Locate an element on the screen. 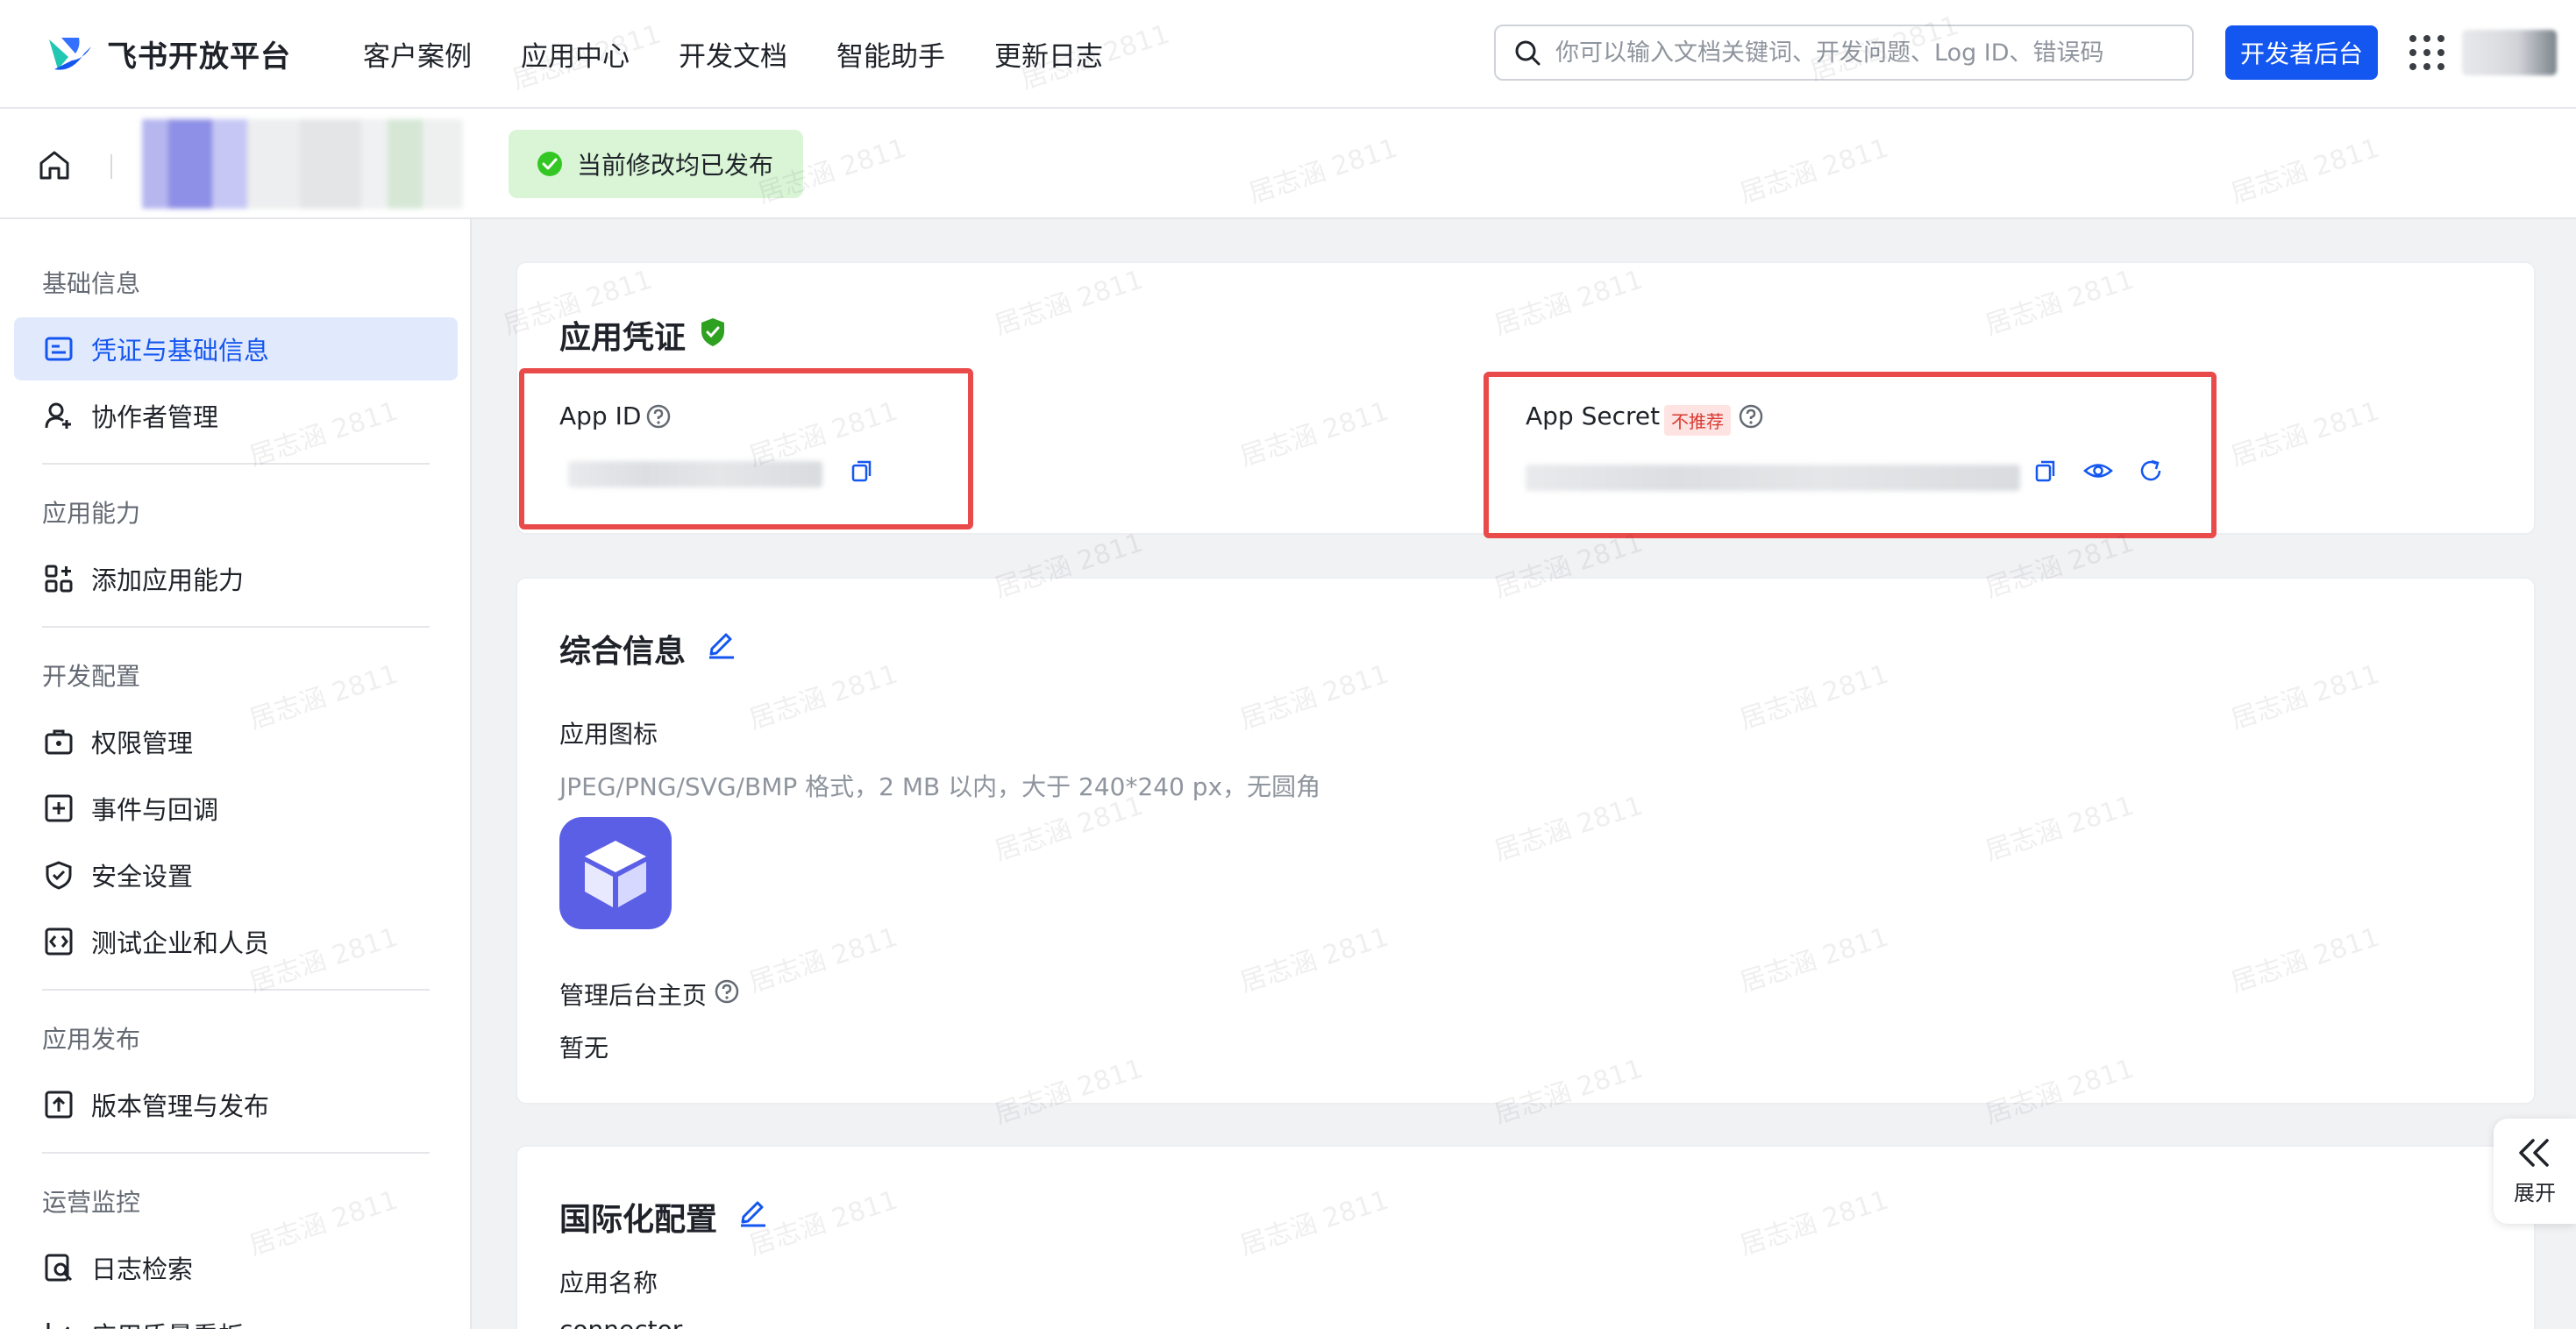 This screenshot has height=1329, width=2576. sidebar-section-capabilities: 应用能力 is located at coordinates (91, 513).